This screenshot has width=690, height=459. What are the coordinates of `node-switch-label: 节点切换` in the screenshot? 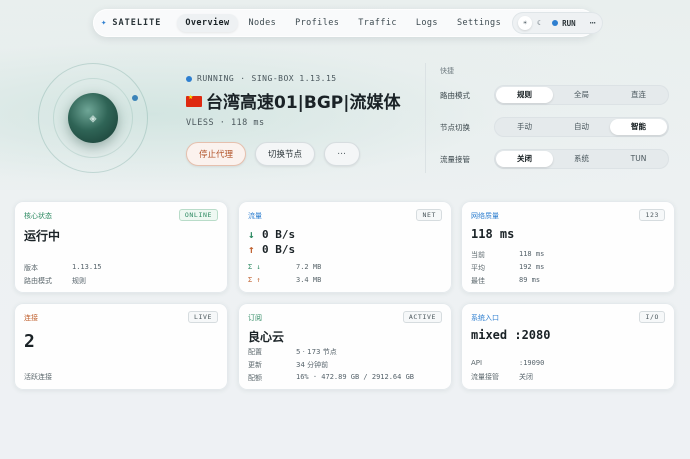 It's located at (455, 127).